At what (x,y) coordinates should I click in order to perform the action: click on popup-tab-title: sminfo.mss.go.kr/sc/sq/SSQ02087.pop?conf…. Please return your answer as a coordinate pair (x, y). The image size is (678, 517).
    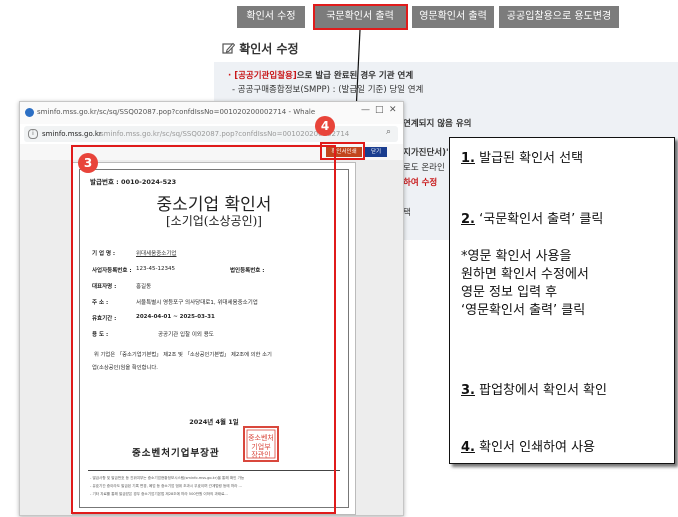
    Looking at the image, I should click on (176, 112).